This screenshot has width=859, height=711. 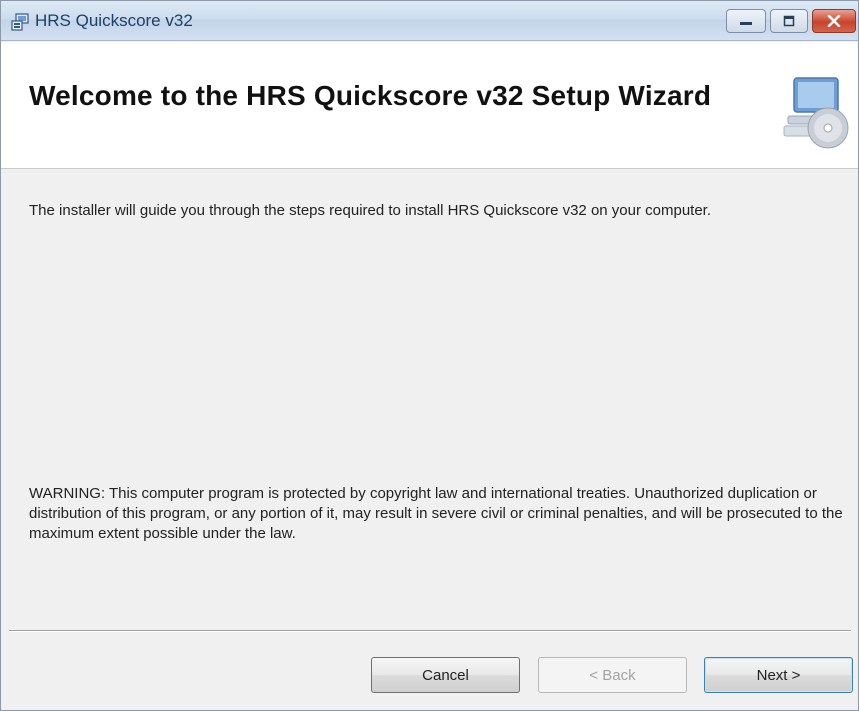 I want to click on maximize-icon, so click(x=789, y=21).